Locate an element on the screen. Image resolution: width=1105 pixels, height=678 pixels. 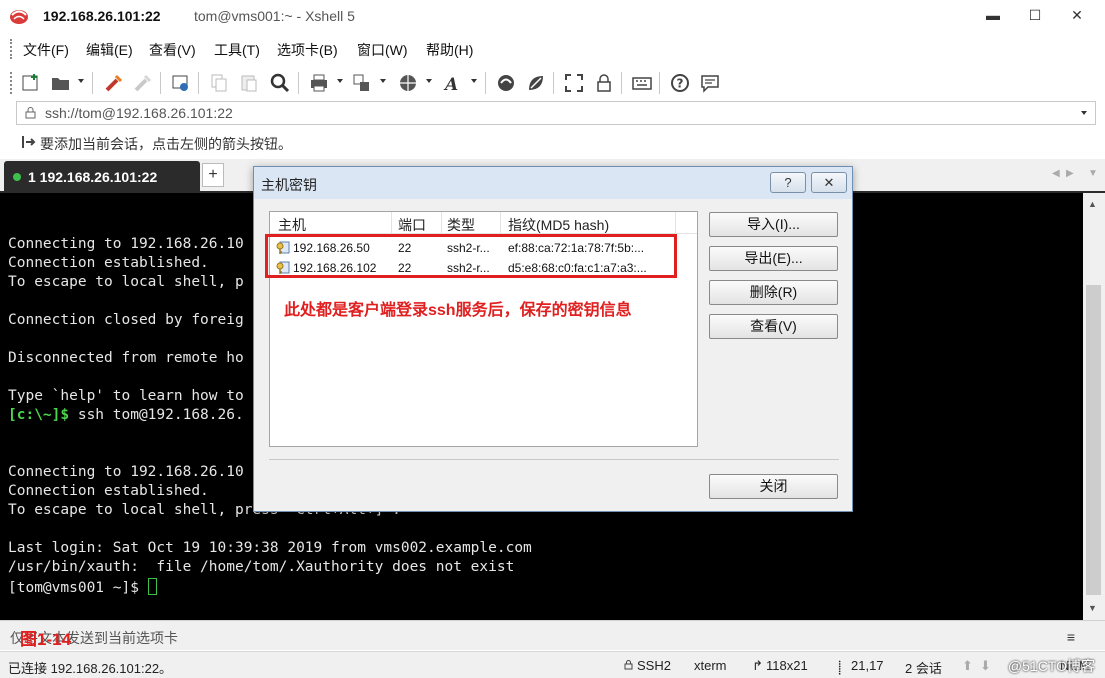
terminal-prompt-line: [tom@vms001 ~]$ is located at coordinates (82, 587).